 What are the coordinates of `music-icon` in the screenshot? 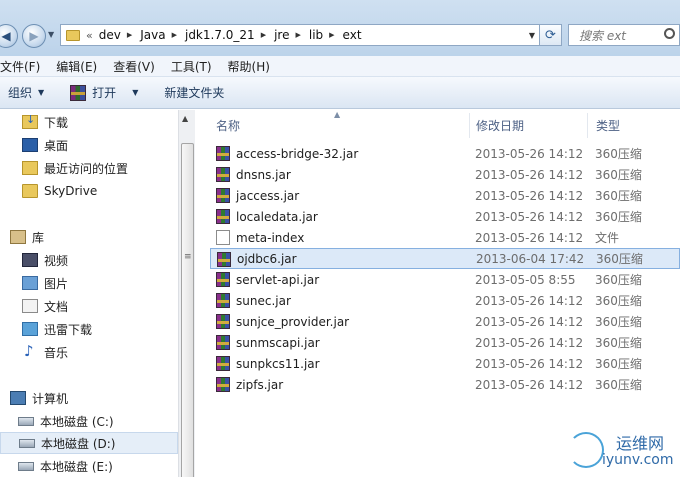 It's located at (30, 351).